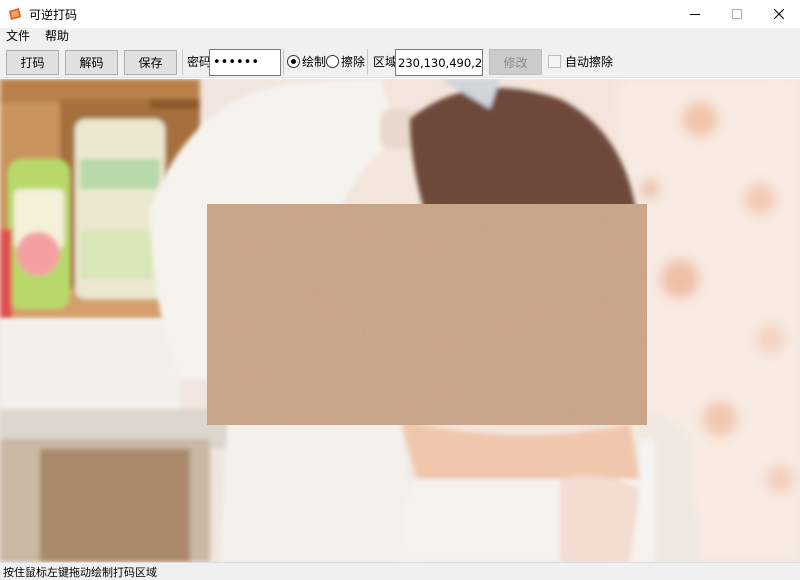 The width and height of the screenshot is (800, 580). Describe the element at coordinates (314, 62) in the screenshot. I see `draw-radio-label: 绘制` at that location.